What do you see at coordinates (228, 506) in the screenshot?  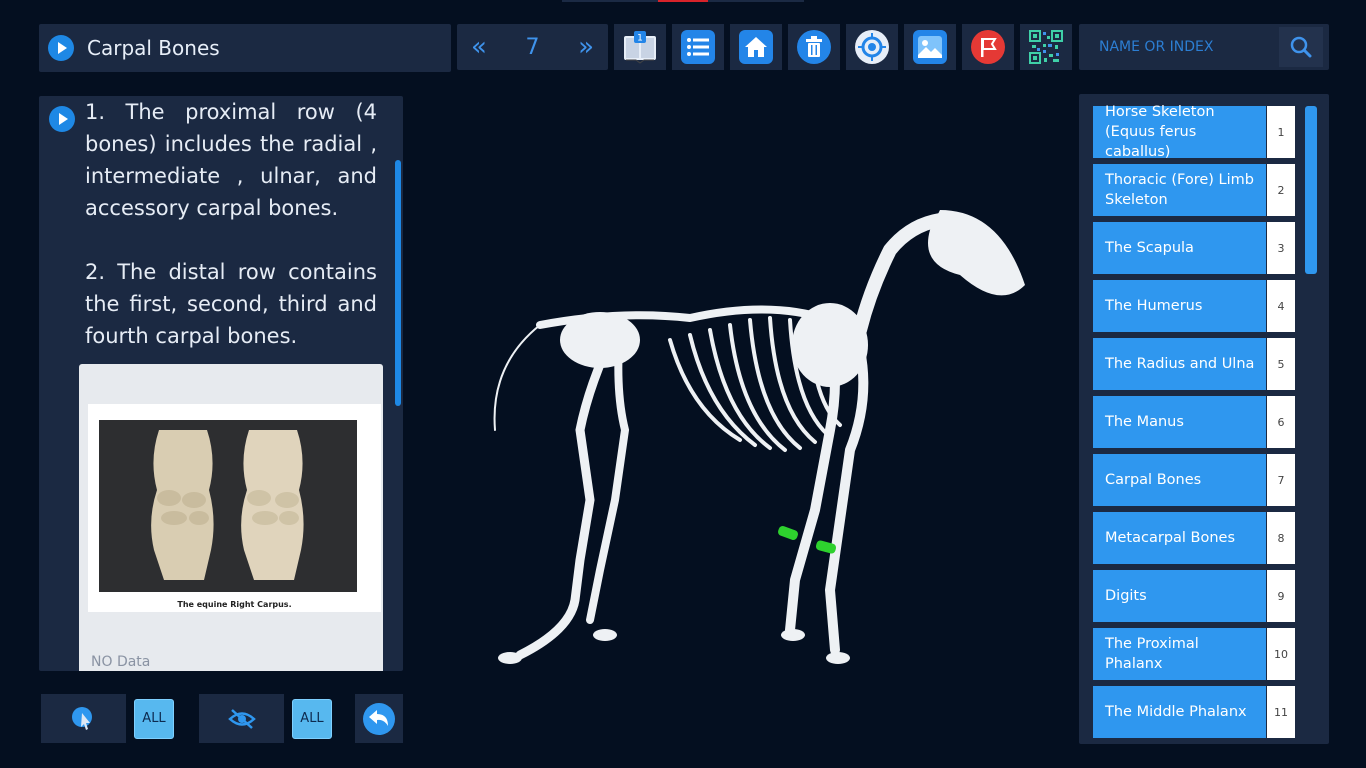 I see `carpus-photo` at bounding box center [228, 506].